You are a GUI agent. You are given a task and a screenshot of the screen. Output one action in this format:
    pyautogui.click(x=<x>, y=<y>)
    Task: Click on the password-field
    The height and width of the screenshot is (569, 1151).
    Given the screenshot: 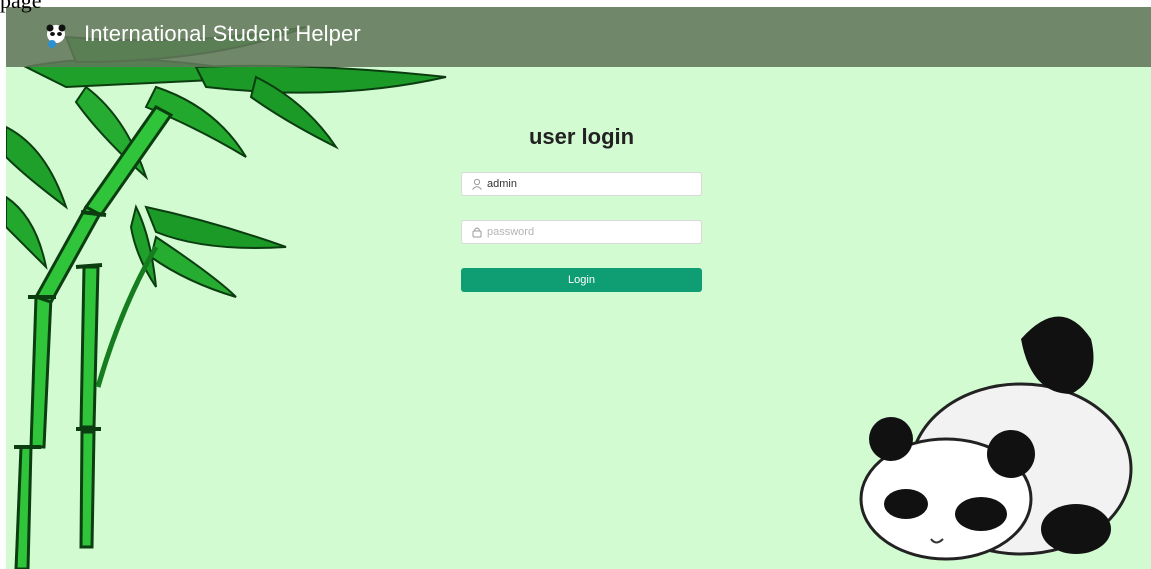 What is the action you would take?
    pyautogui.click(x=581, y=232)
    